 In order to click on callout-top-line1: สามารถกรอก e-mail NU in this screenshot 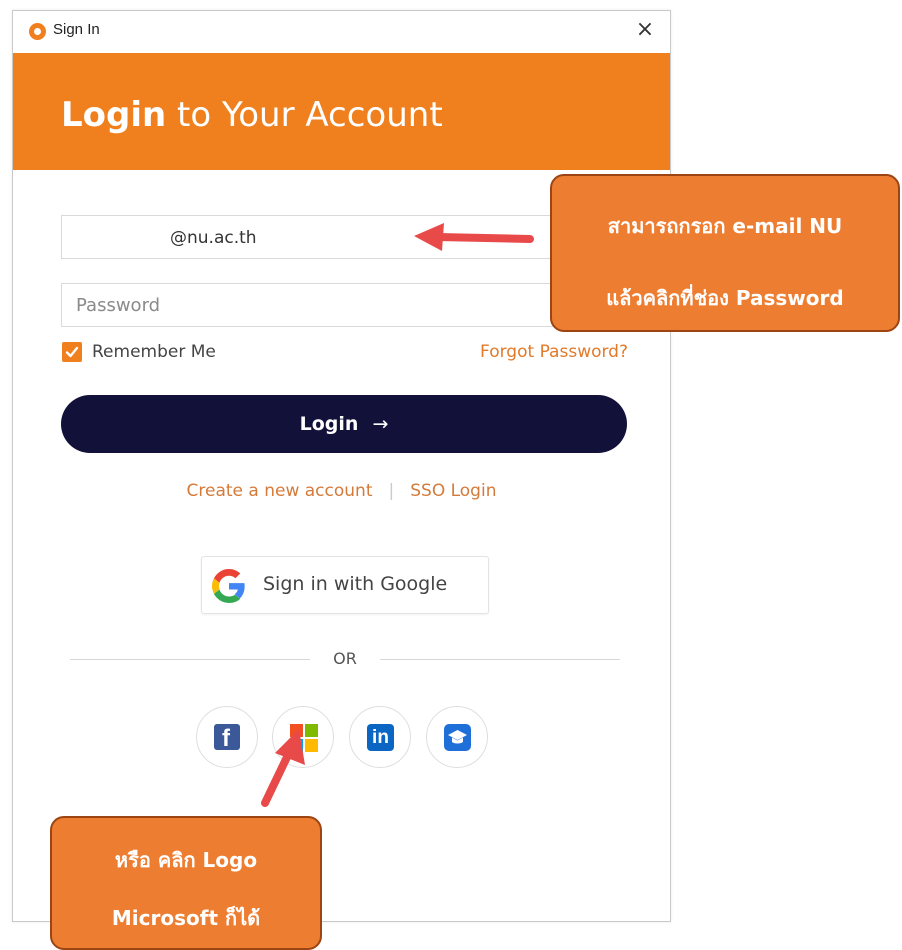, I will do `click(725, 226)`.